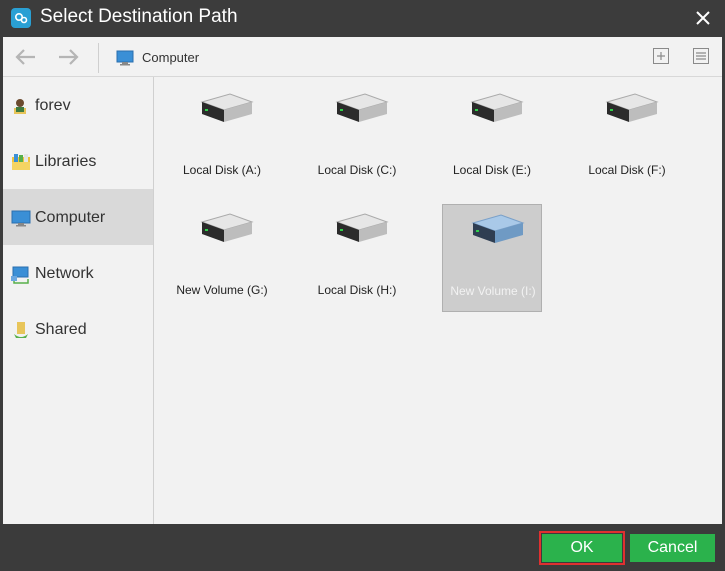  I want to click on drive-item-f: Local Disk (F:), so click(627, 138).